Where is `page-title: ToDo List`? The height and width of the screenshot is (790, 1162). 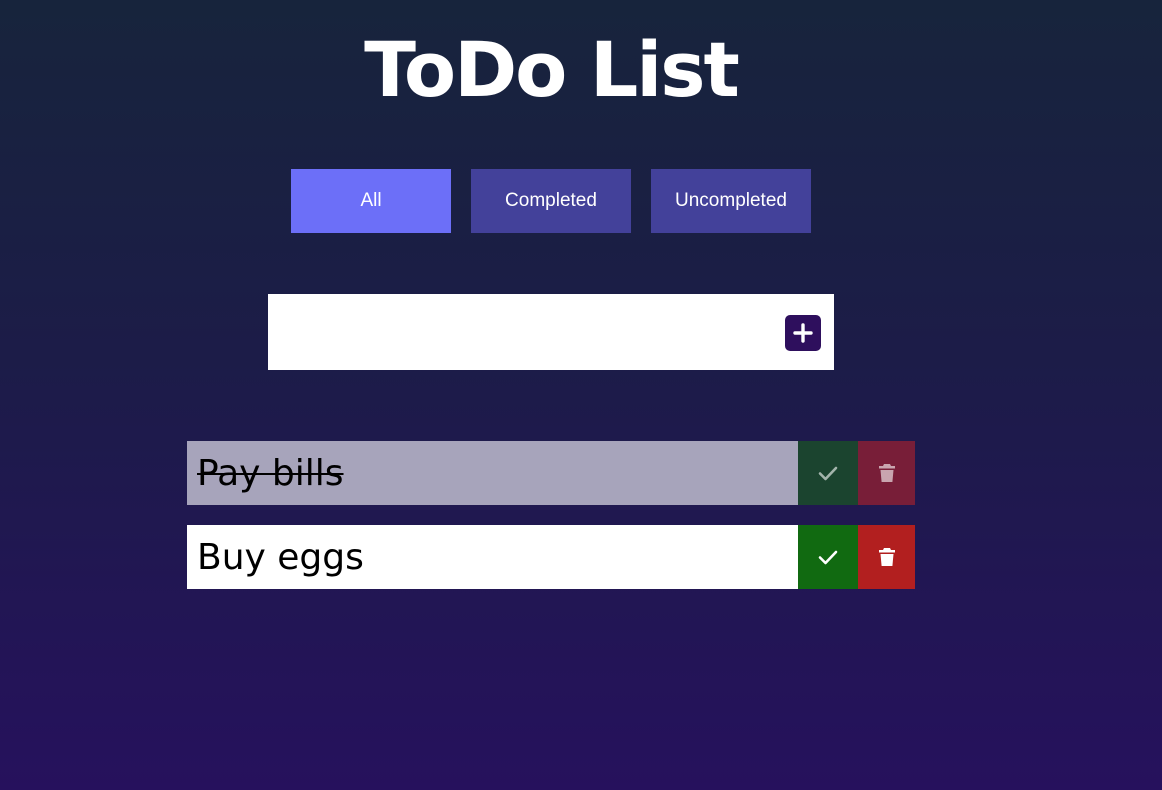
page-title: ToDo List is located at coordinates (552, 69).